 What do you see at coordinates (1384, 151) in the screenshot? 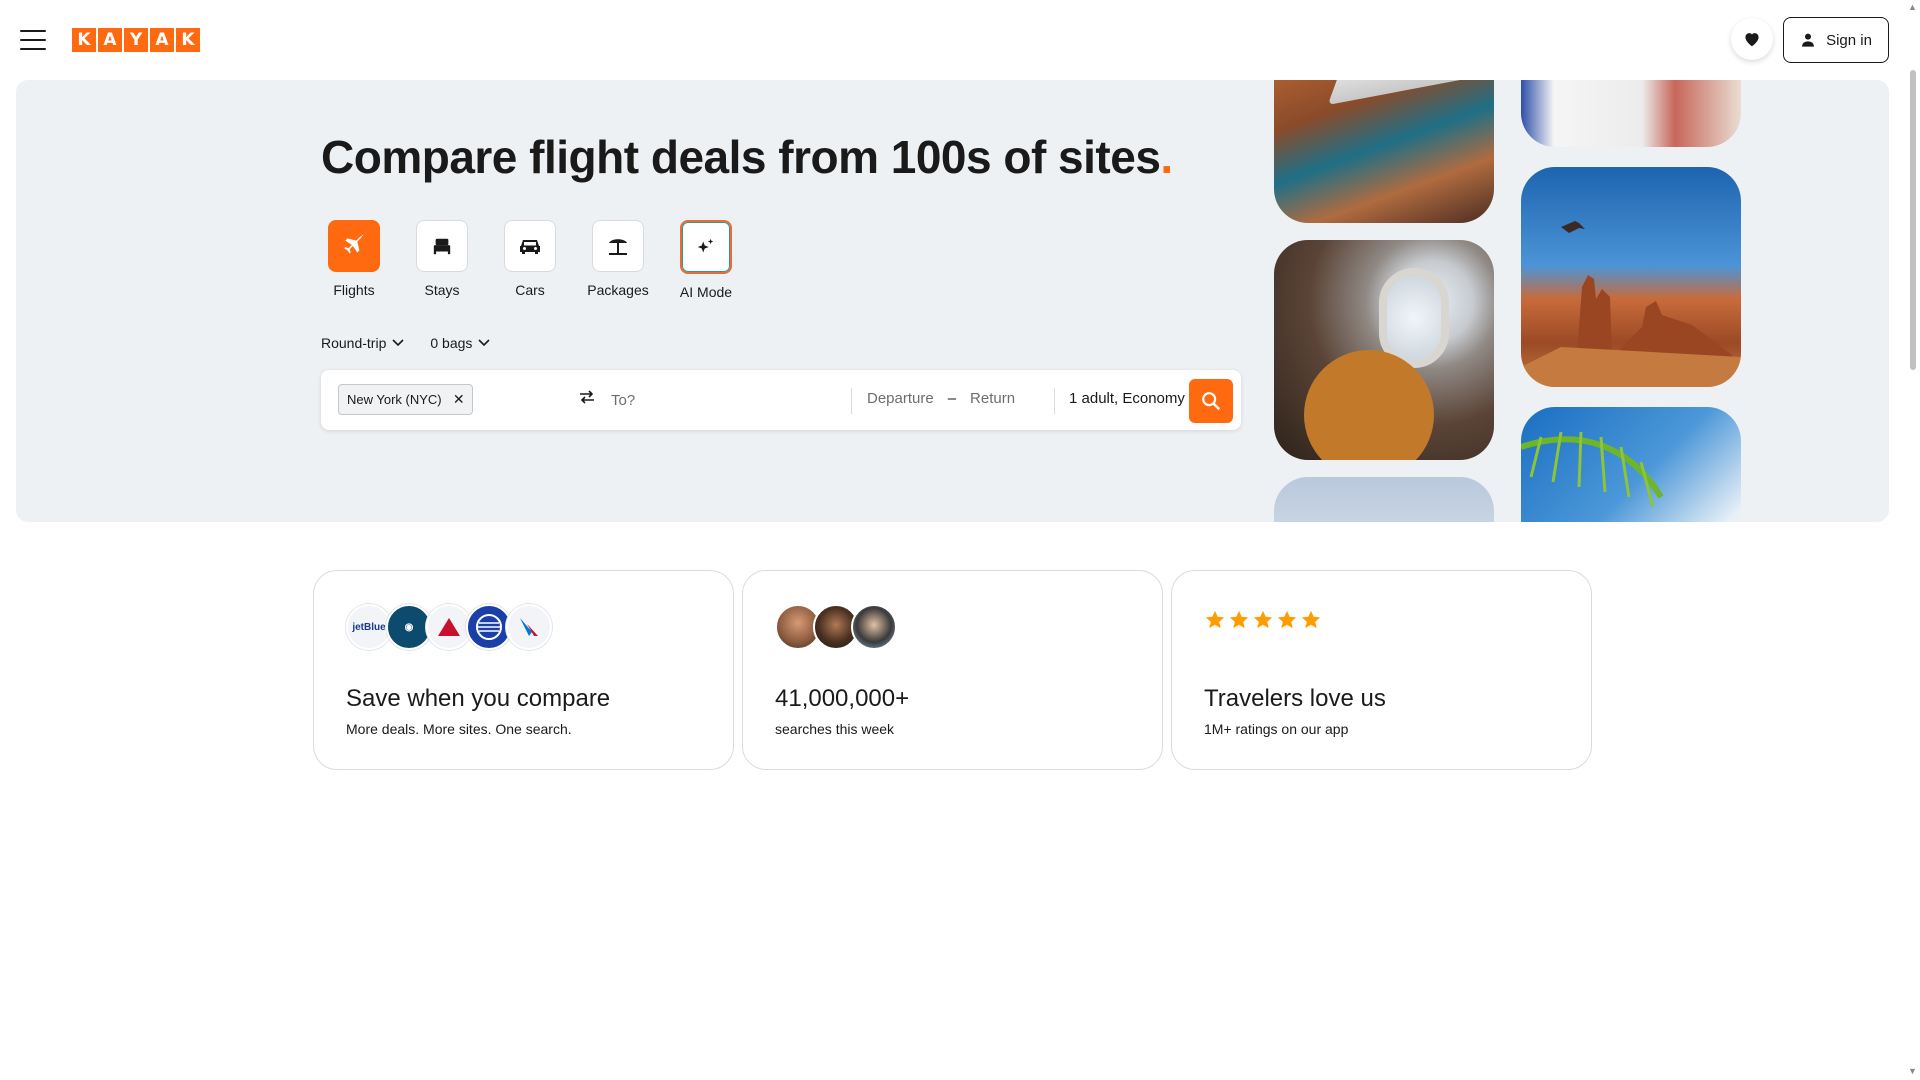
I see `canyon-aerial-photo` at bounding box center [1384, 151].